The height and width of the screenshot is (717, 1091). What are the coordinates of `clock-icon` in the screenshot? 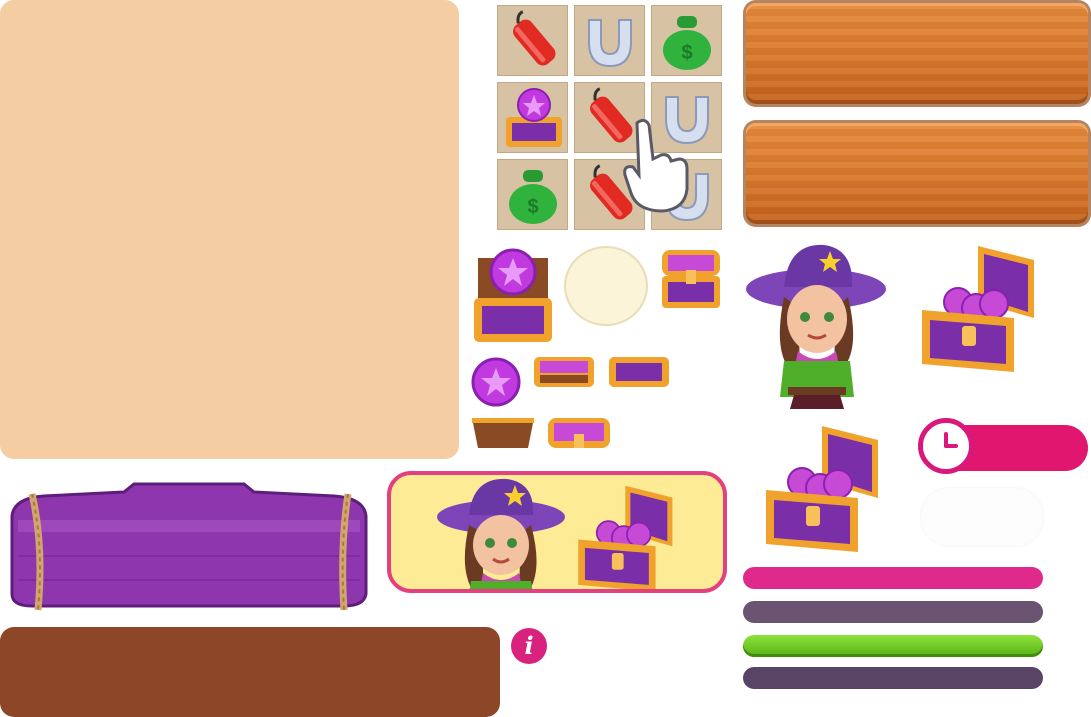 It's located at (946, 446).